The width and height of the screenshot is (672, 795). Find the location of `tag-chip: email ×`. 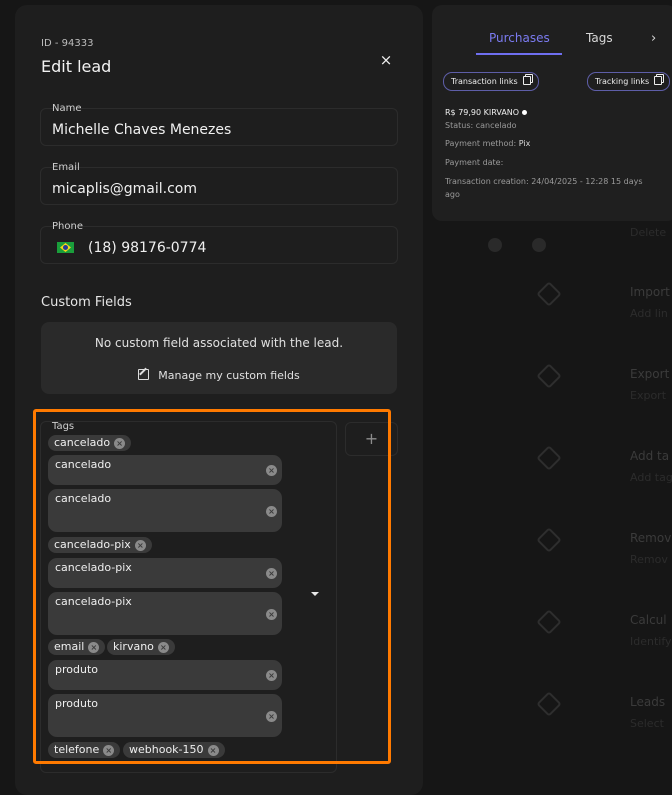

tag-chip: email × is located at coordinates (77, 647).